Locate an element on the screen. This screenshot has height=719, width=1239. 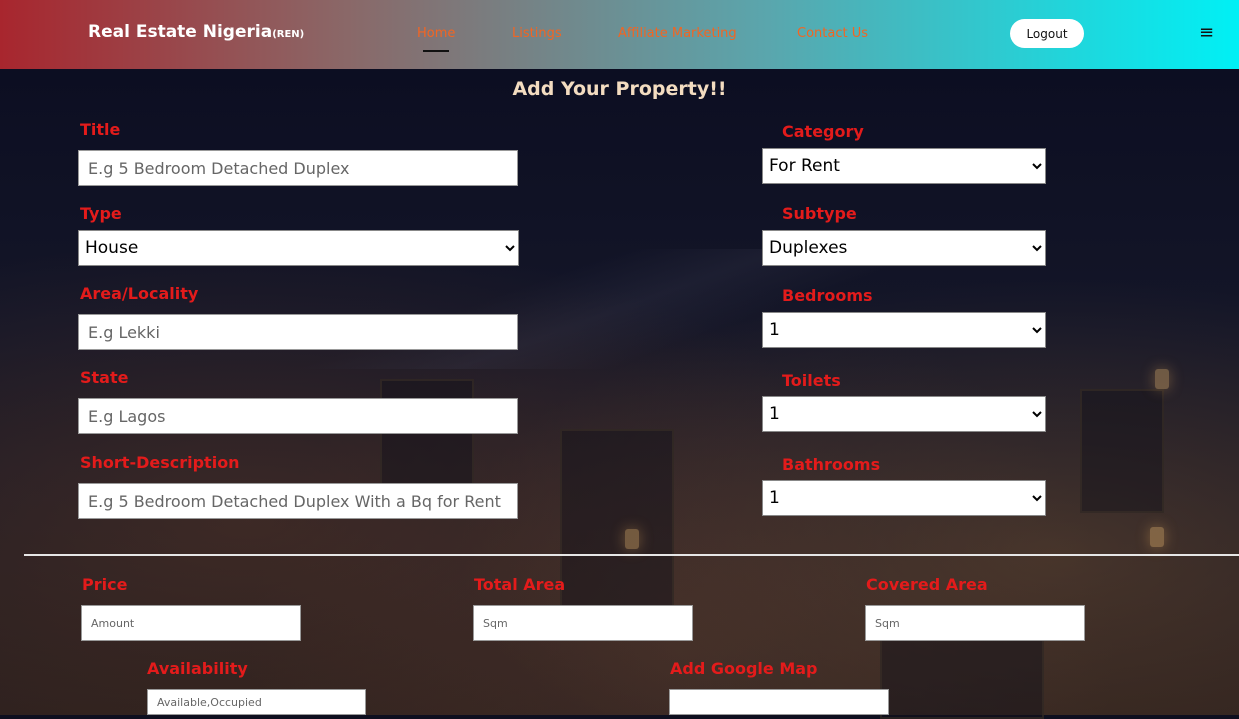
total-area-label: Total Area is located at coordinates (520, 584).